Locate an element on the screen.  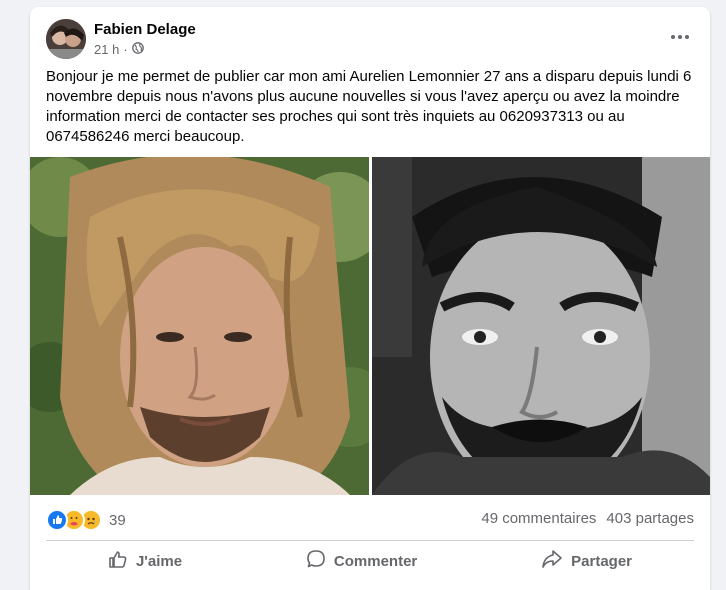
thumbs-up-icon is located at coordinates (118, 561).